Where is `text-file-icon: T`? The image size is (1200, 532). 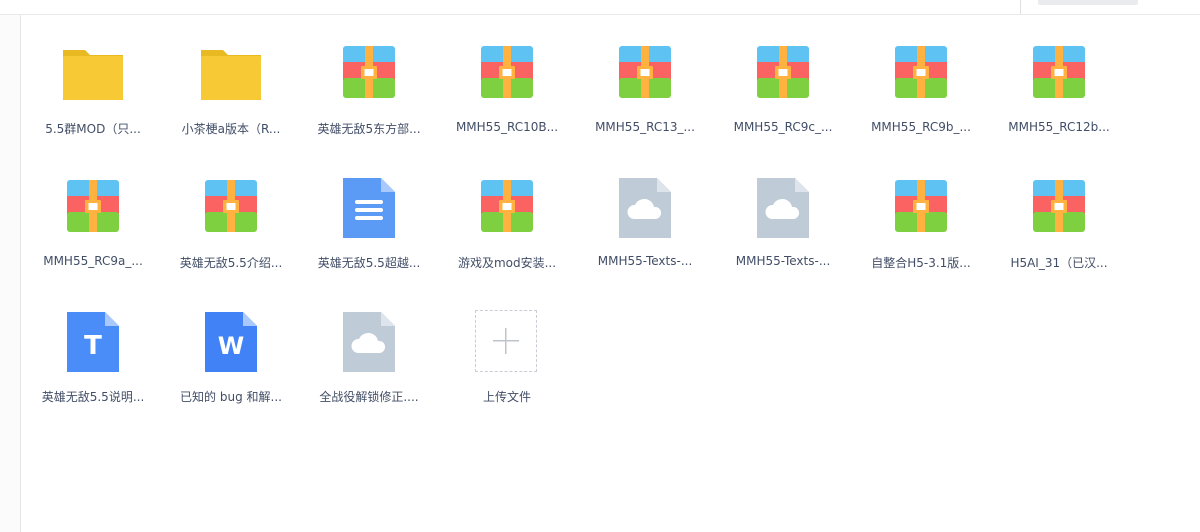
text-file-icon: T is located at coordinates (93, 342).